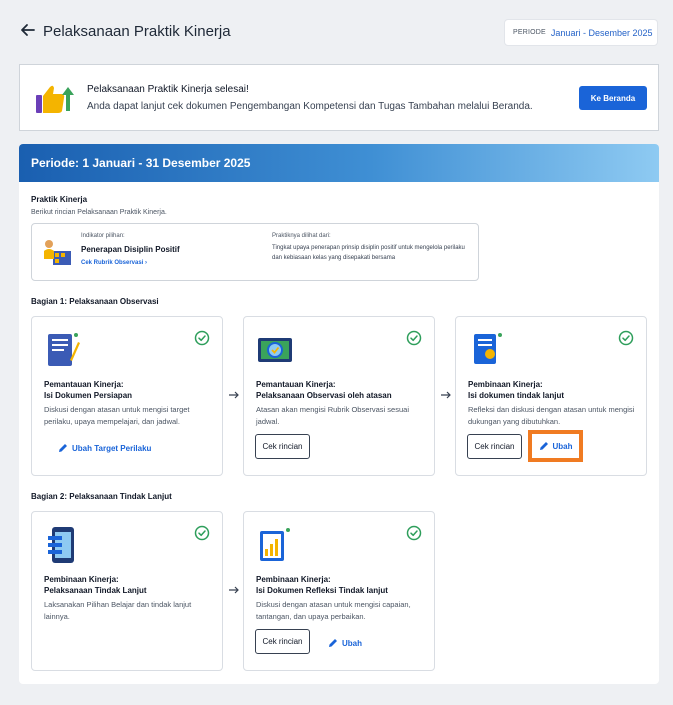  What do you see at coordinates (322, 590) in the screenshot?
I see `step-title-line2: Isi Dokumen Refleksi Tindak lanjut` at bounding box center [322, 590].